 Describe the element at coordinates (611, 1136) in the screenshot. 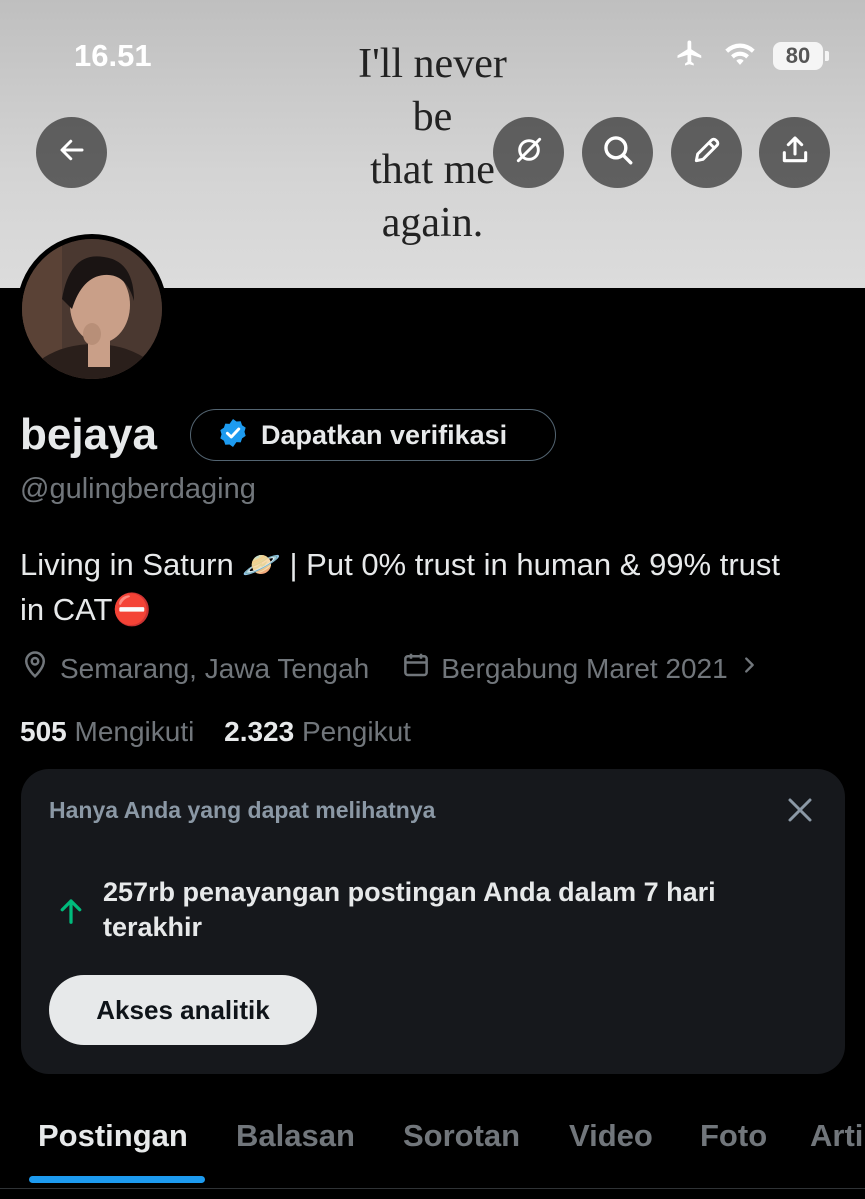

I see `tab-video: Video` at that location.